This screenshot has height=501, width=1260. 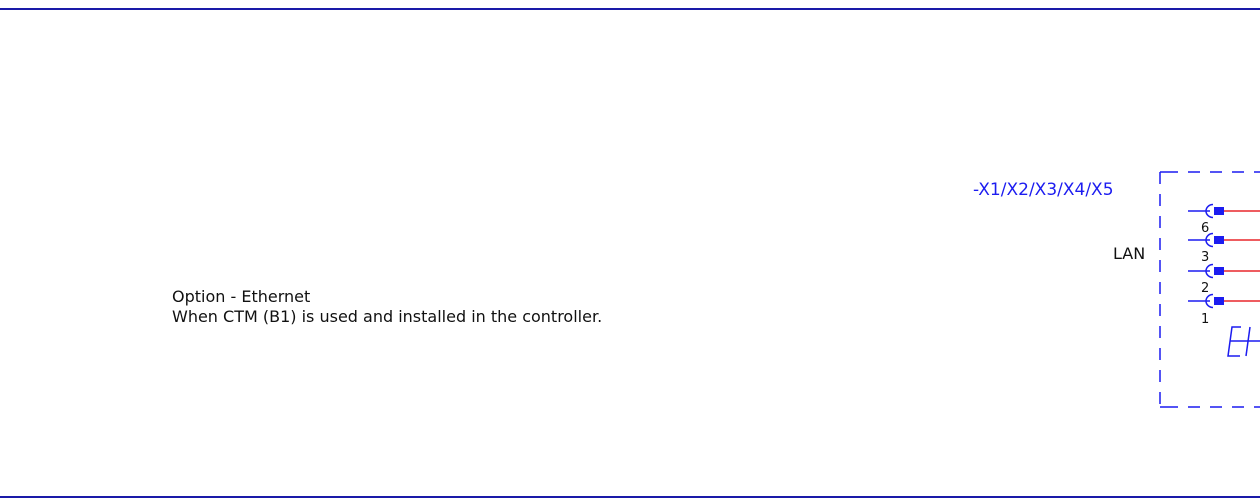 What do you see at coordinates (1224, 279) in the screenshot?
I see `connector-pin: 2` at bounding box center [1224, 279].